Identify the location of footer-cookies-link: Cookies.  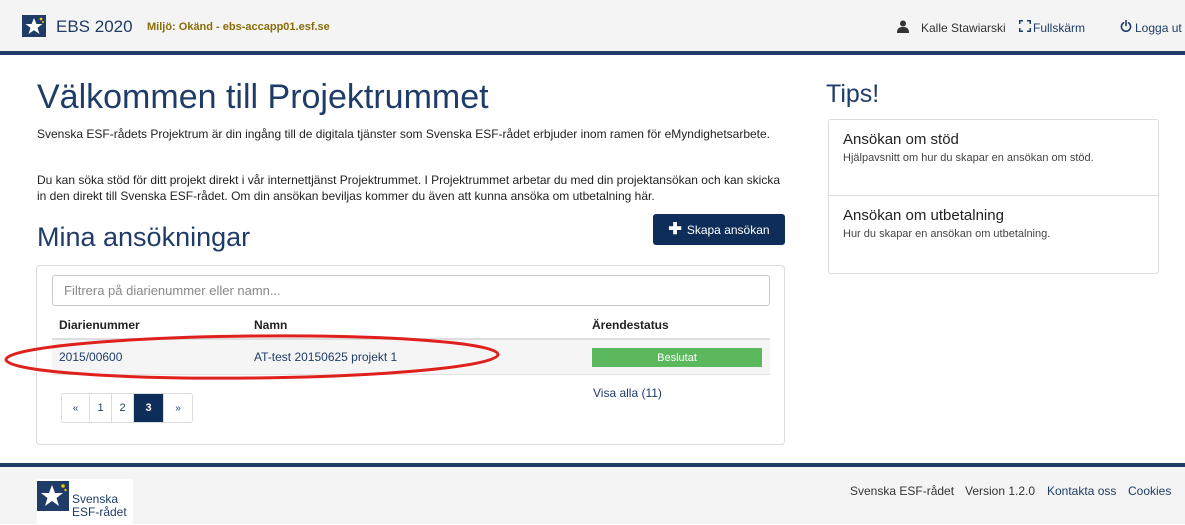
(1149, 491).